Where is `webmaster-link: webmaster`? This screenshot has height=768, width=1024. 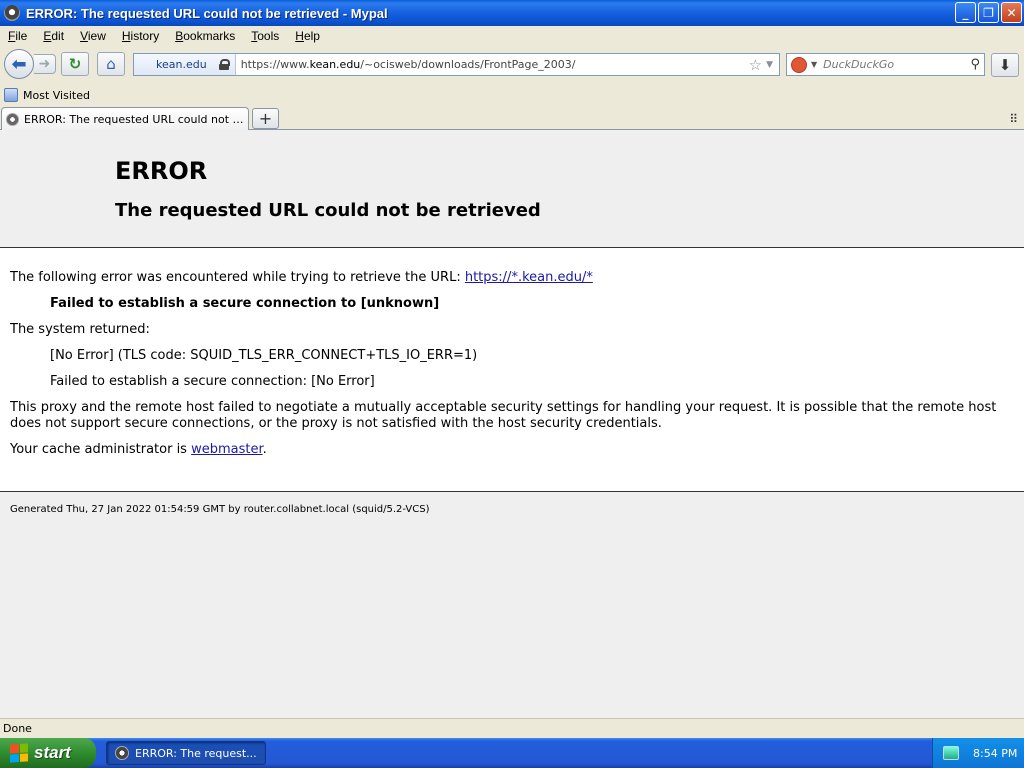 webmaster-link: webmaster is located at coordinates (227, 449).